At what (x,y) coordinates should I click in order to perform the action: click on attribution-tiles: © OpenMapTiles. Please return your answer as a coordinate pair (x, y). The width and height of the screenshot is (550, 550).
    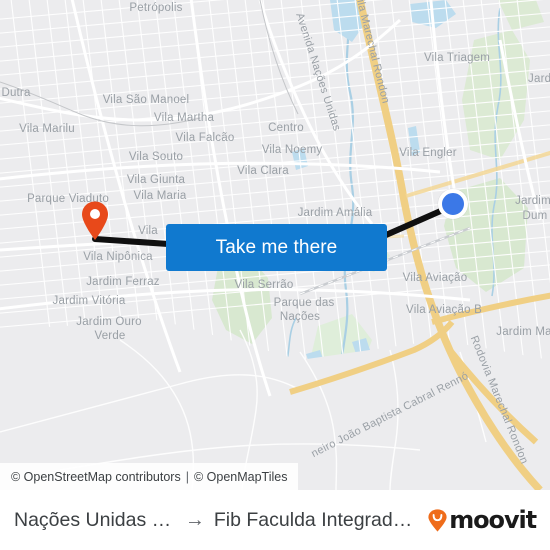
    Looking at the image, I should click on (241, 477).